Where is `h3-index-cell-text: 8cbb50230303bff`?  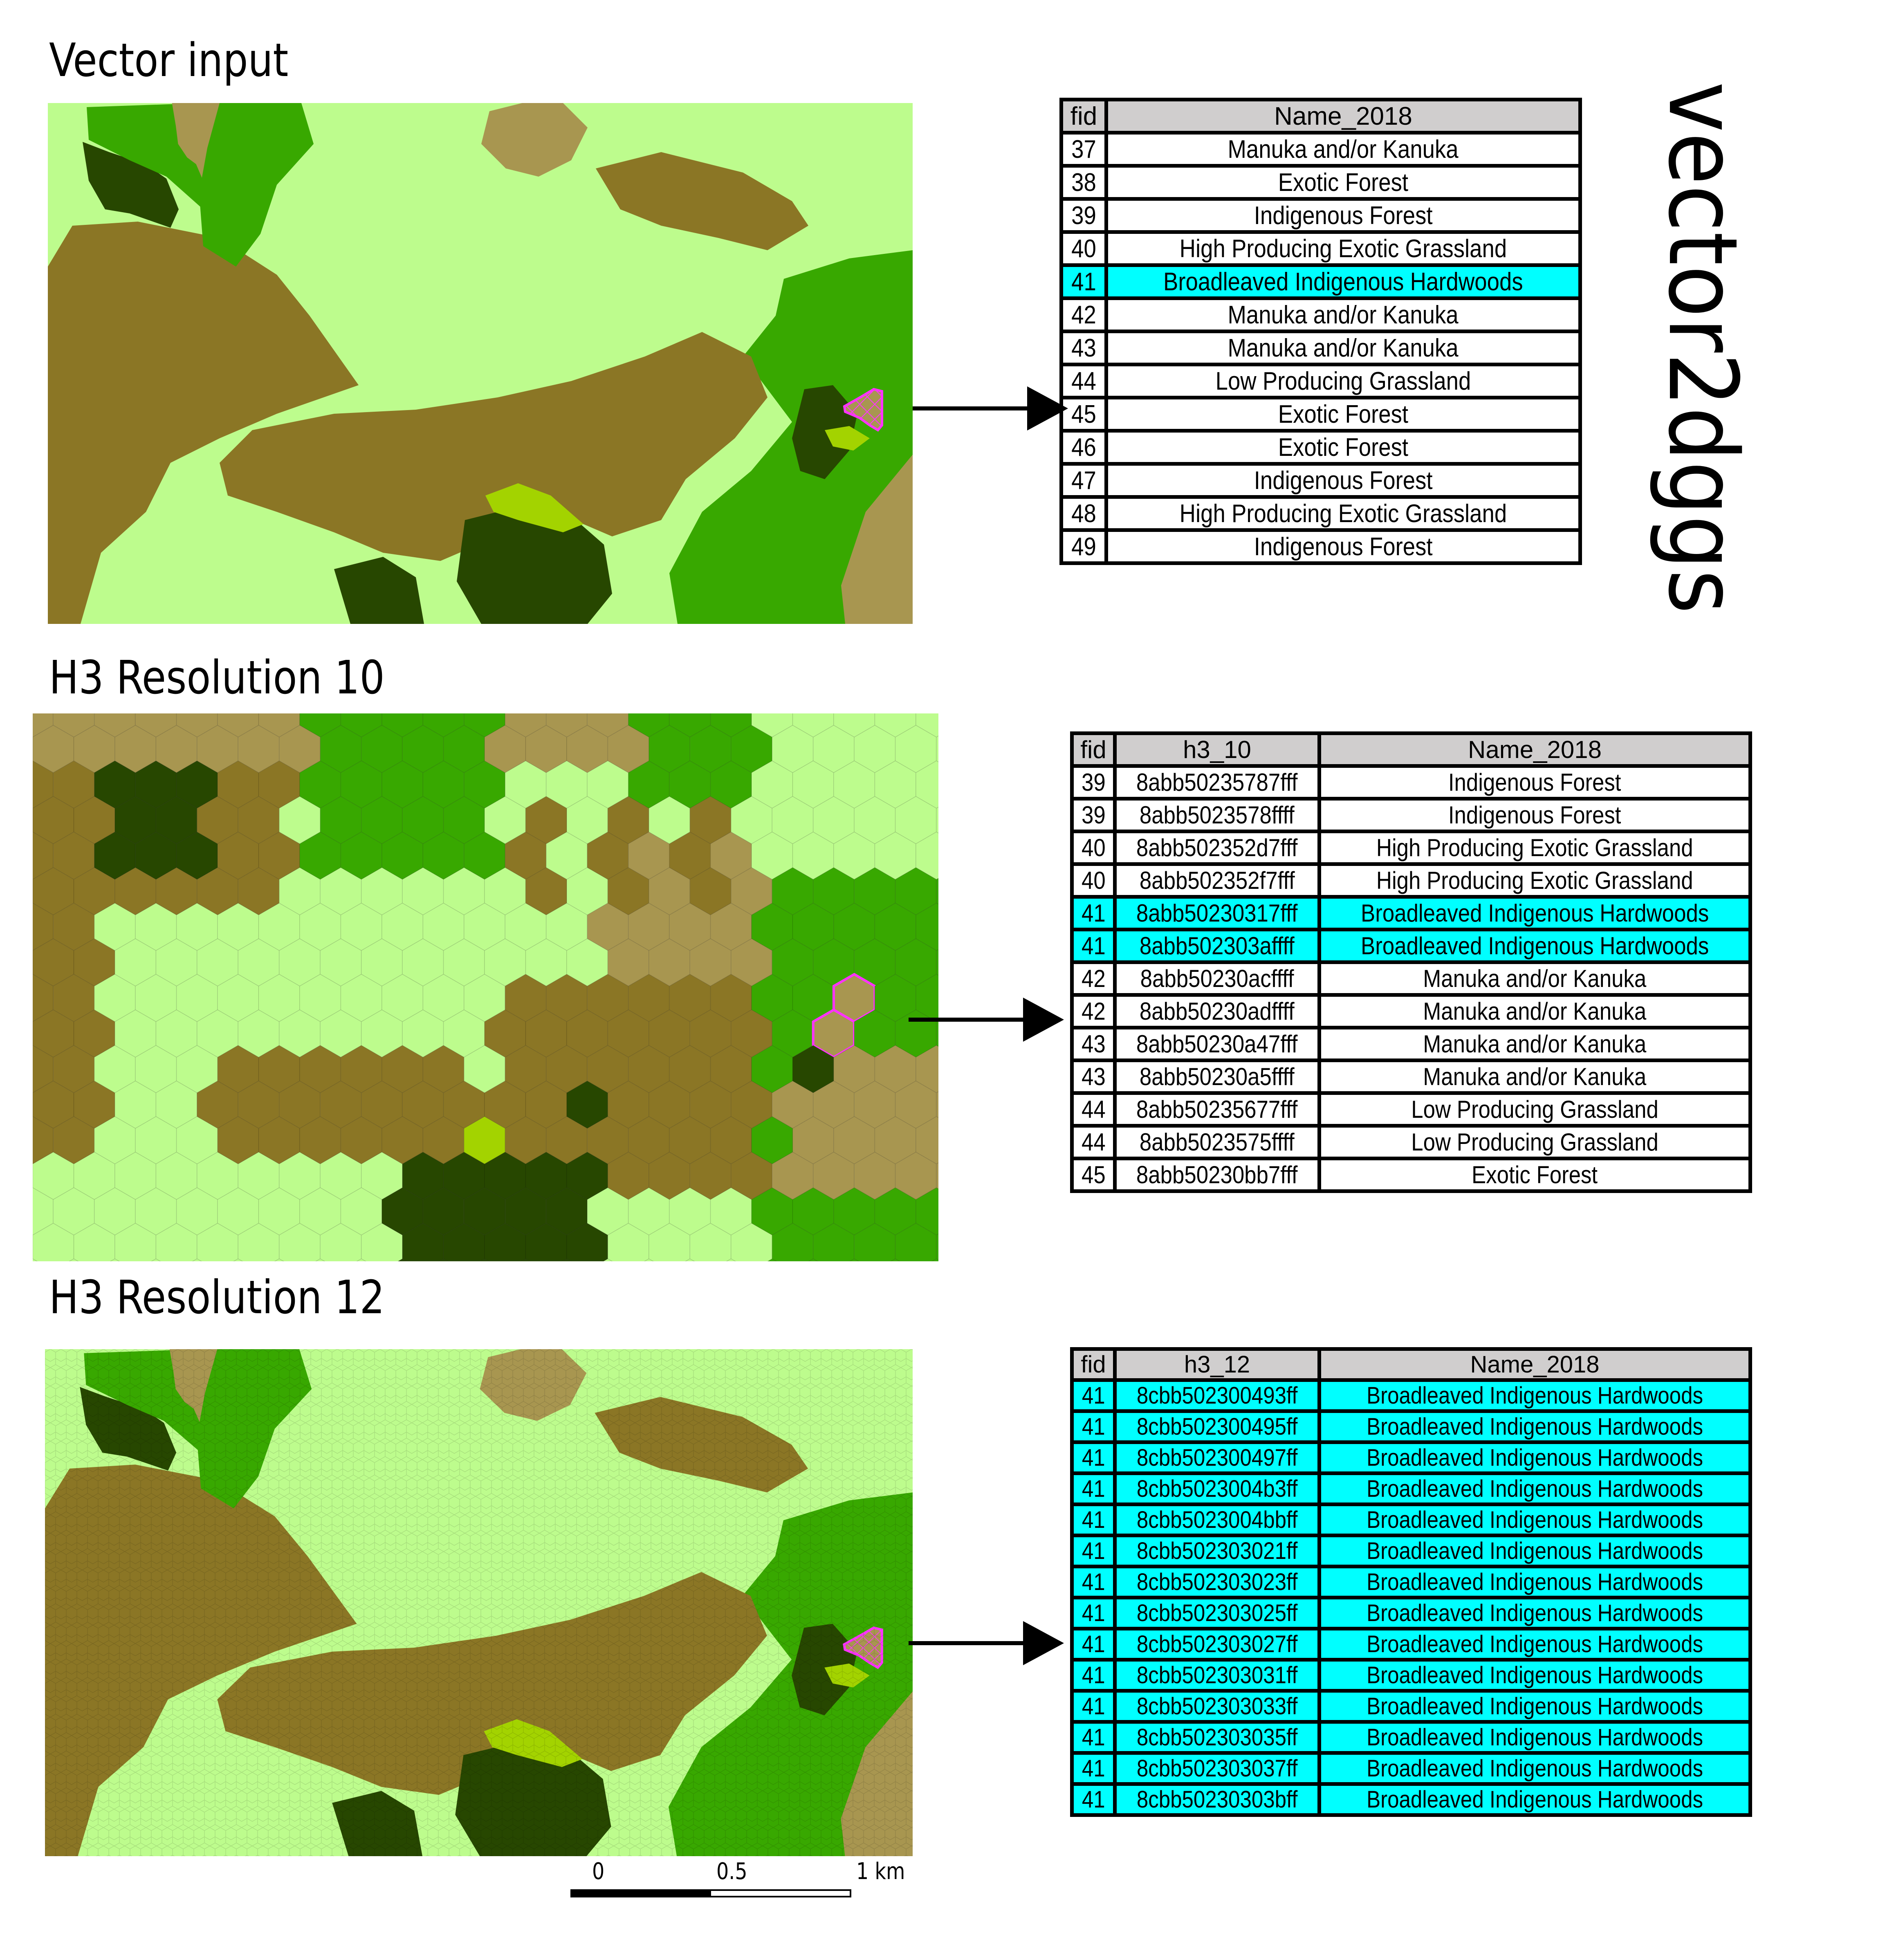 h3-index-cell-text: 8cbb50230303bff is located at coordinates (1217, 1799).